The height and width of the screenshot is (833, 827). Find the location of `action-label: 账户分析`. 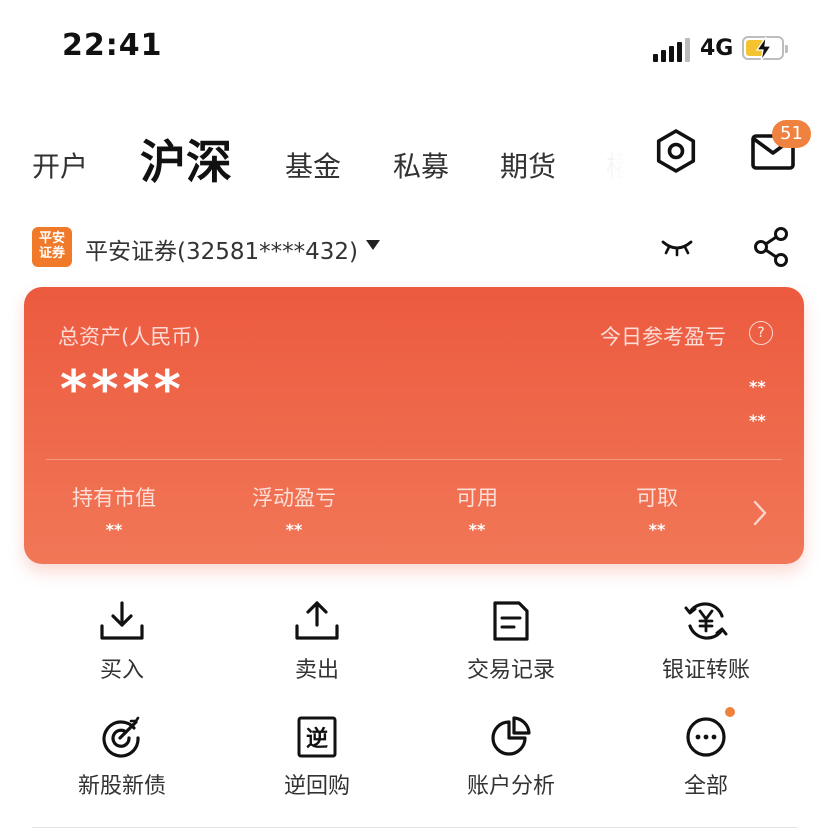

action-label: 账户分析 is located at coordinates (510, 786).